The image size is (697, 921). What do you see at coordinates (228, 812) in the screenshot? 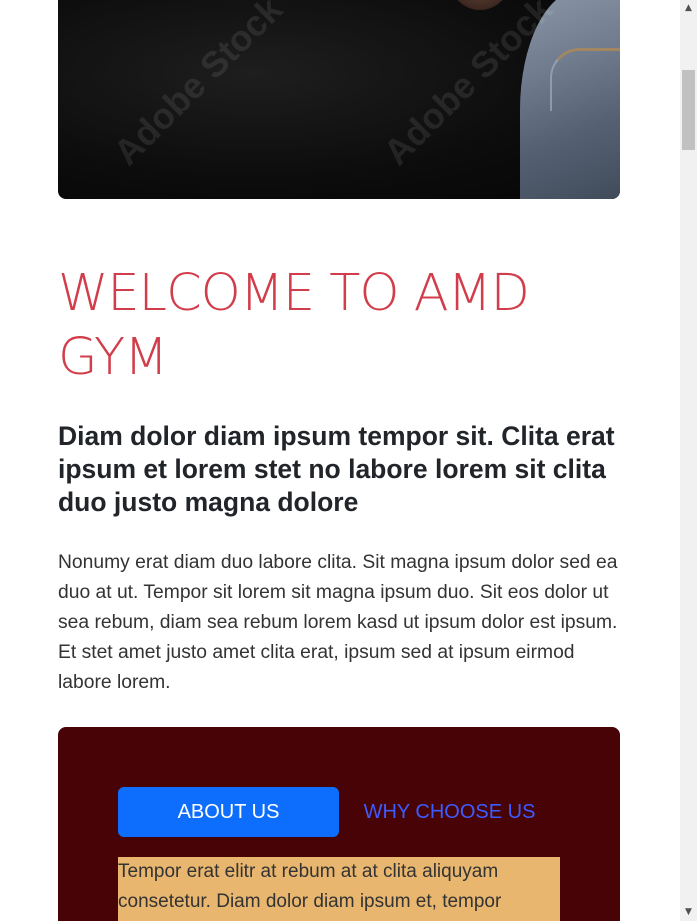
I see `tab-about-us: ABOUT US` at bounding box center [228, 812].